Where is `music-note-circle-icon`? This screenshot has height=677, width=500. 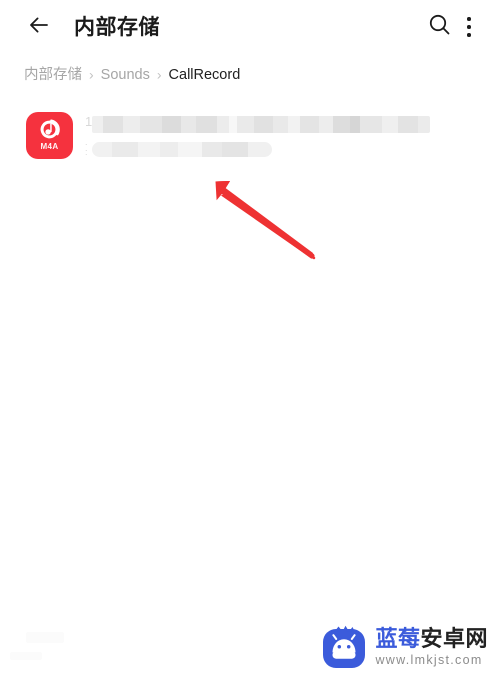
music-note-circle-icon is located at coordinates (49, 129).